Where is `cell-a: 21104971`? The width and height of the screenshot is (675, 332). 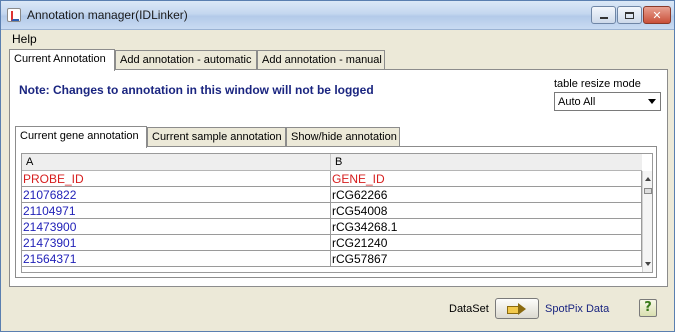 cell-a: 21104971 is located at coordinates (176, 211).